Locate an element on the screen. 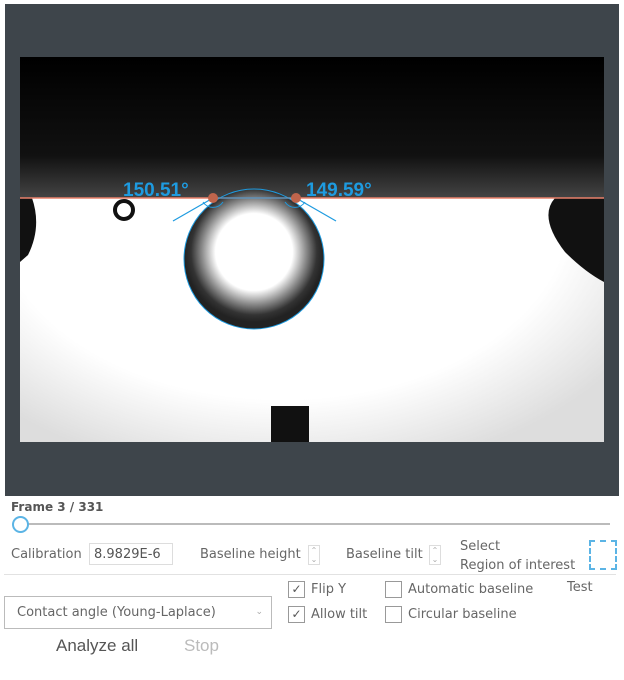 This screenshot has width=624, height=680. baseline-tilt-label: Baseline tilt is located at coordinates (384, 554).